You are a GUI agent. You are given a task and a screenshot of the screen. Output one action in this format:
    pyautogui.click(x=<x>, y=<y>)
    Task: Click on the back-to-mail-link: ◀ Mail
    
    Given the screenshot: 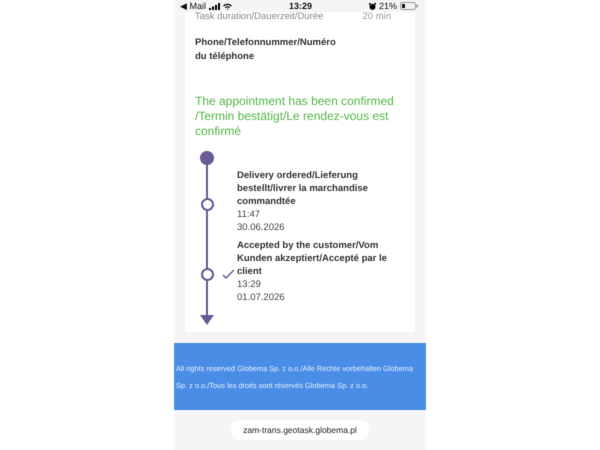 What is the action you would take?
    pyautogui.click(x=193, y=6)
    